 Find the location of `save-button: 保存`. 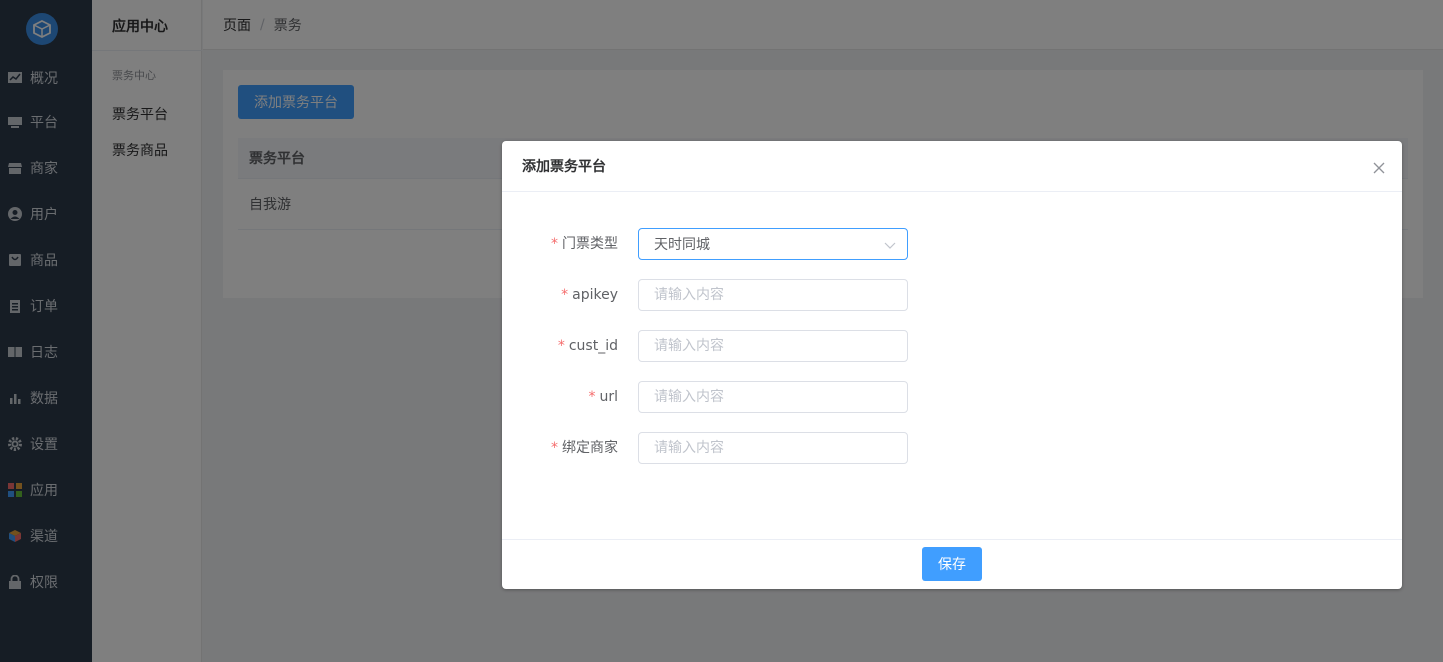

save-button: 保存 is located at coordinates (952, 564).